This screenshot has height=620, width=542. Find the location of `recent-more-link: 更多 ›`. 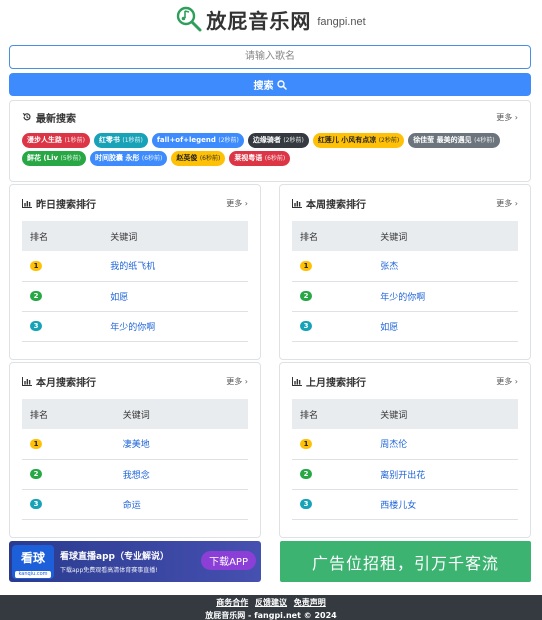

recent-more-link: 更多 › is located at coordinates (507, 117).